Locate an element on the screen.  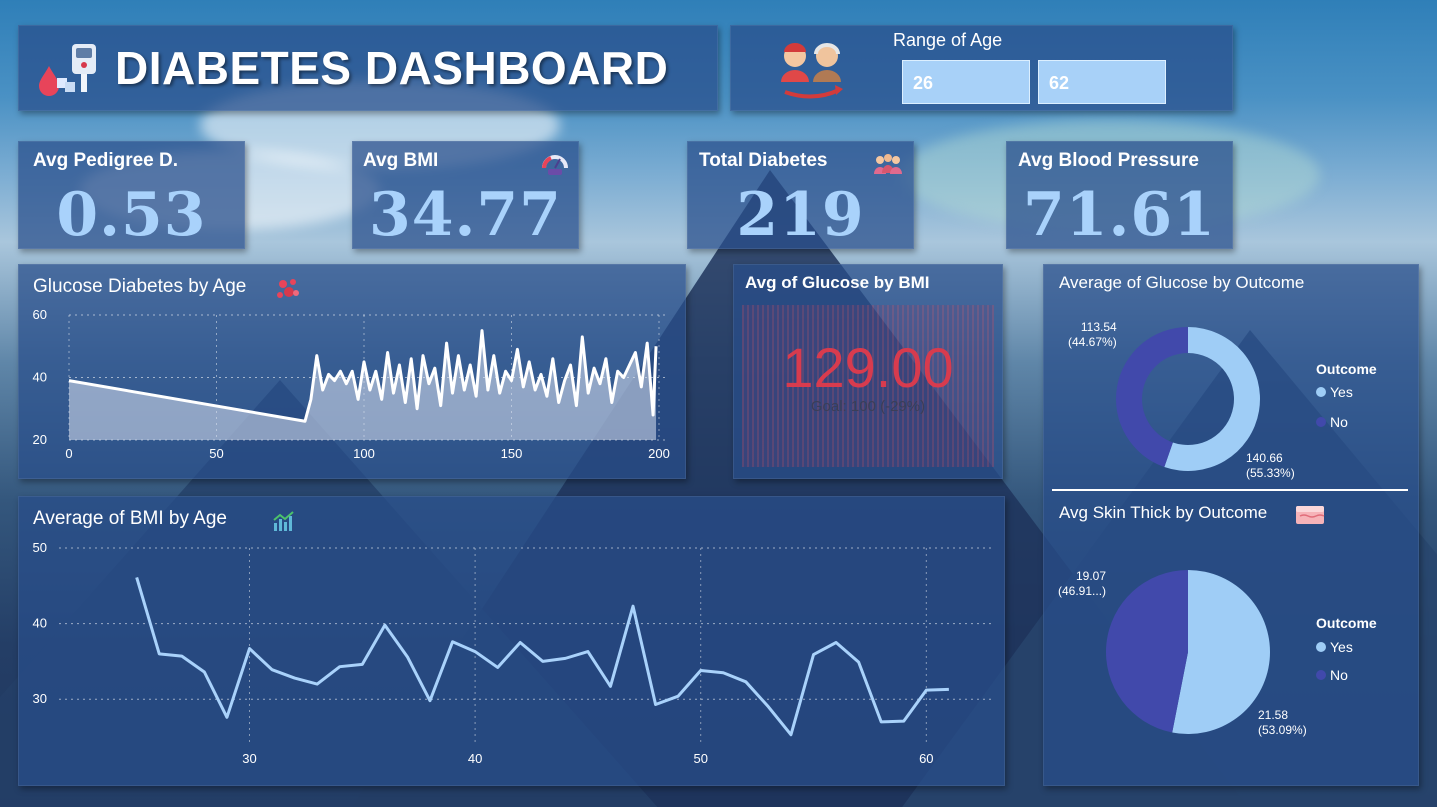
pie-no-value: 19.07 is located at coordinates (1091, 576).